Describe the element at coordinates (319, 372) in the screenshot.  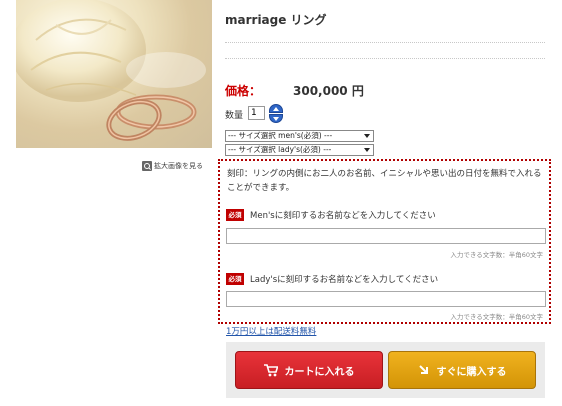
I see `add-to-cart-label: カートに入れる` at that location.